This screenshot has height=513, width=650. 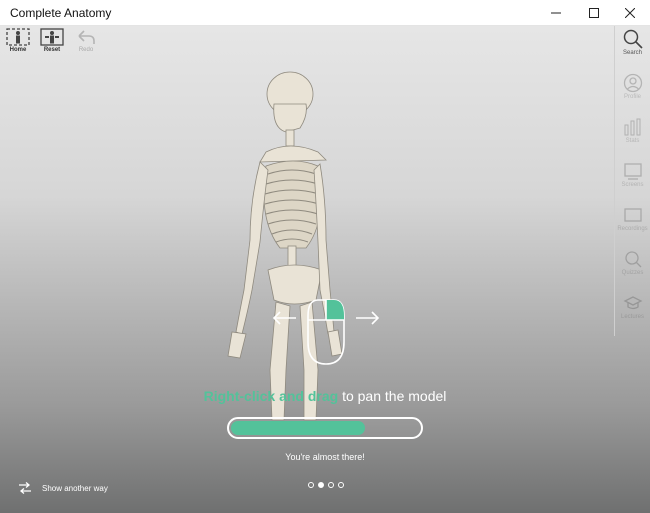 What do you see at coordinates (368, 318) in the screenshot?
I see `right-arrow-icon` at bounding box center [368, 318].